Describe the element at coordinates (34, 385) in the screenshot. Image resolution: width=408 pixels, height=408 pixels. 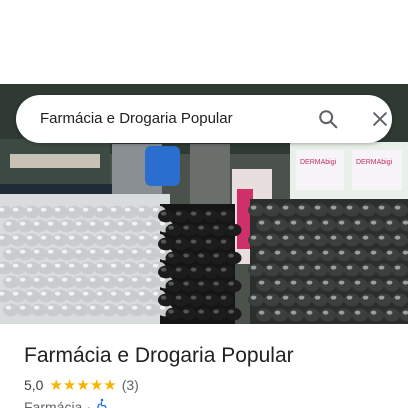
I see `rating-value: 5,0` at that location.